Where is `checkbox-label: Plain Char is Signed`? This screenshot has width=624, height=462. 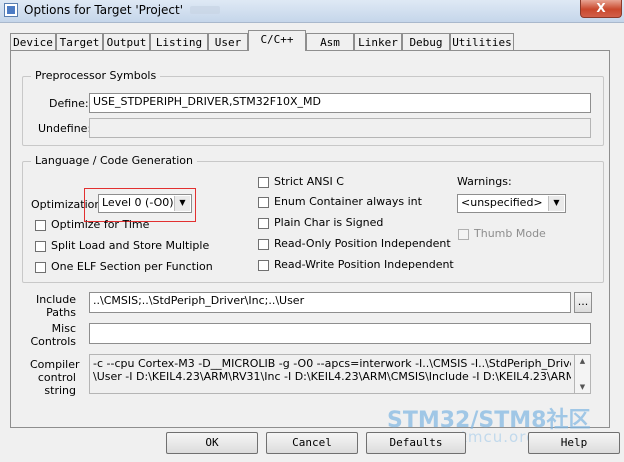
checkbox-label: Plain Char is Signed is located at coordinates (329, 222).